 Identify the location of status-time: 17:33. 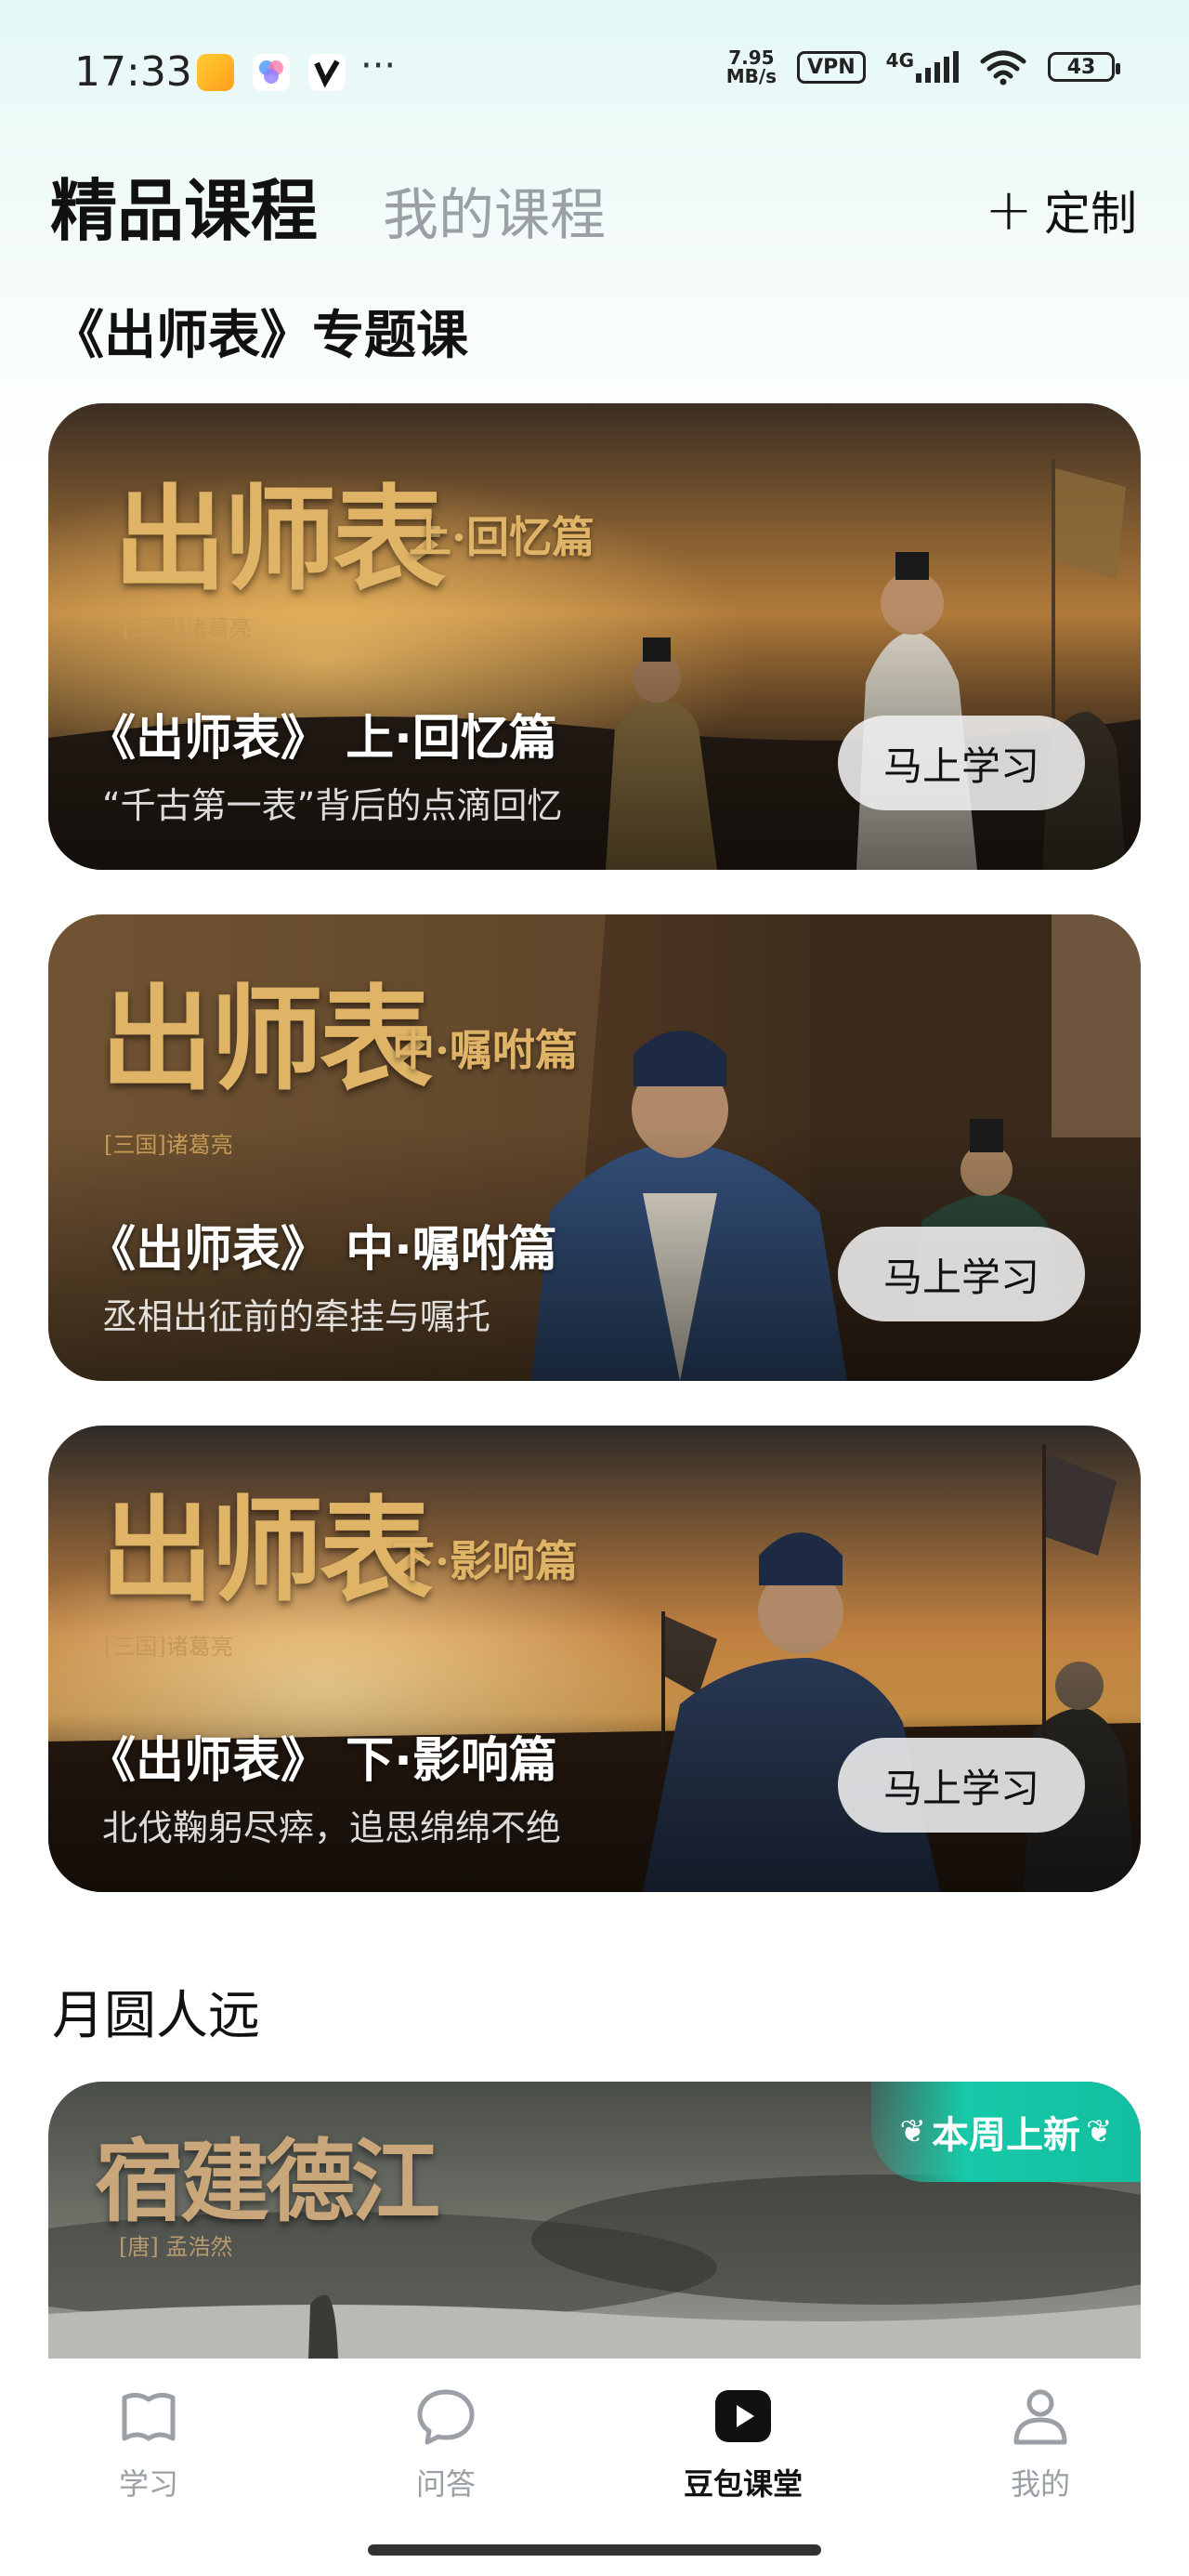
(133, 72).